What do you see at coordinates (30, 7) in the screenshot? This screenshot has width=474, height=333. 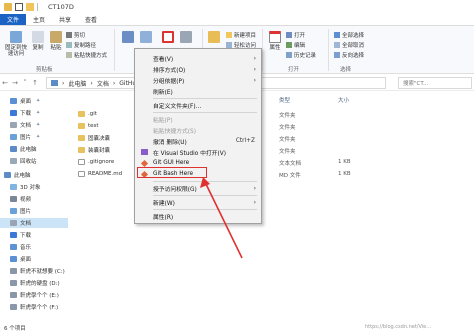 I see `new-folder-icon` at bounding box center [30, 7].